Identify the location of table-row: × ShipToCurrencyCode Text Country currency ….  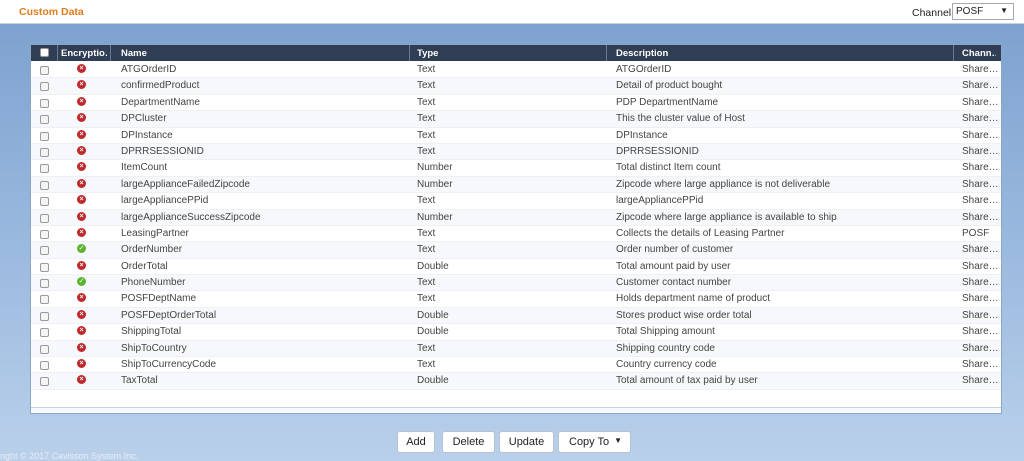
(516, 365).